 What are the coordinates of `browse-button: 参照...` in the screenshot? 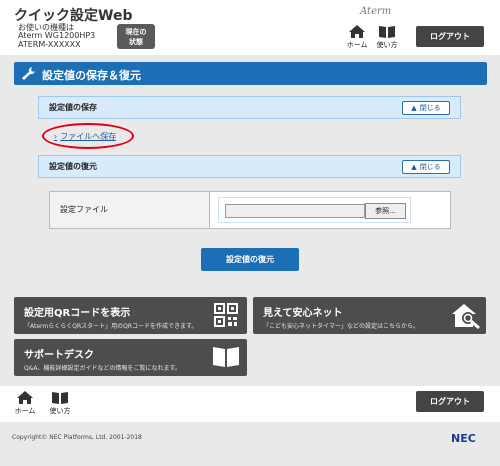 It's located at (385, 211).